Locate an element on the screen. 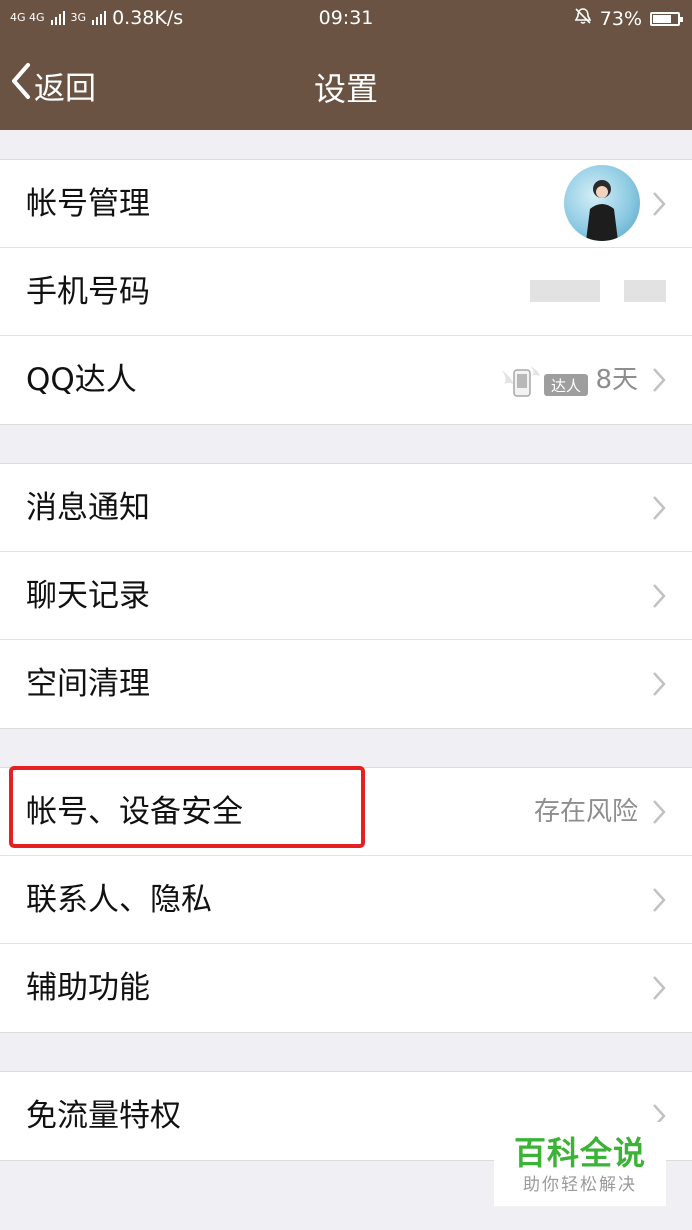 This screenshot has width=692, height=1230. watermark-subtitle: 助你轻松解决 is located at coordinates (580, 1185).